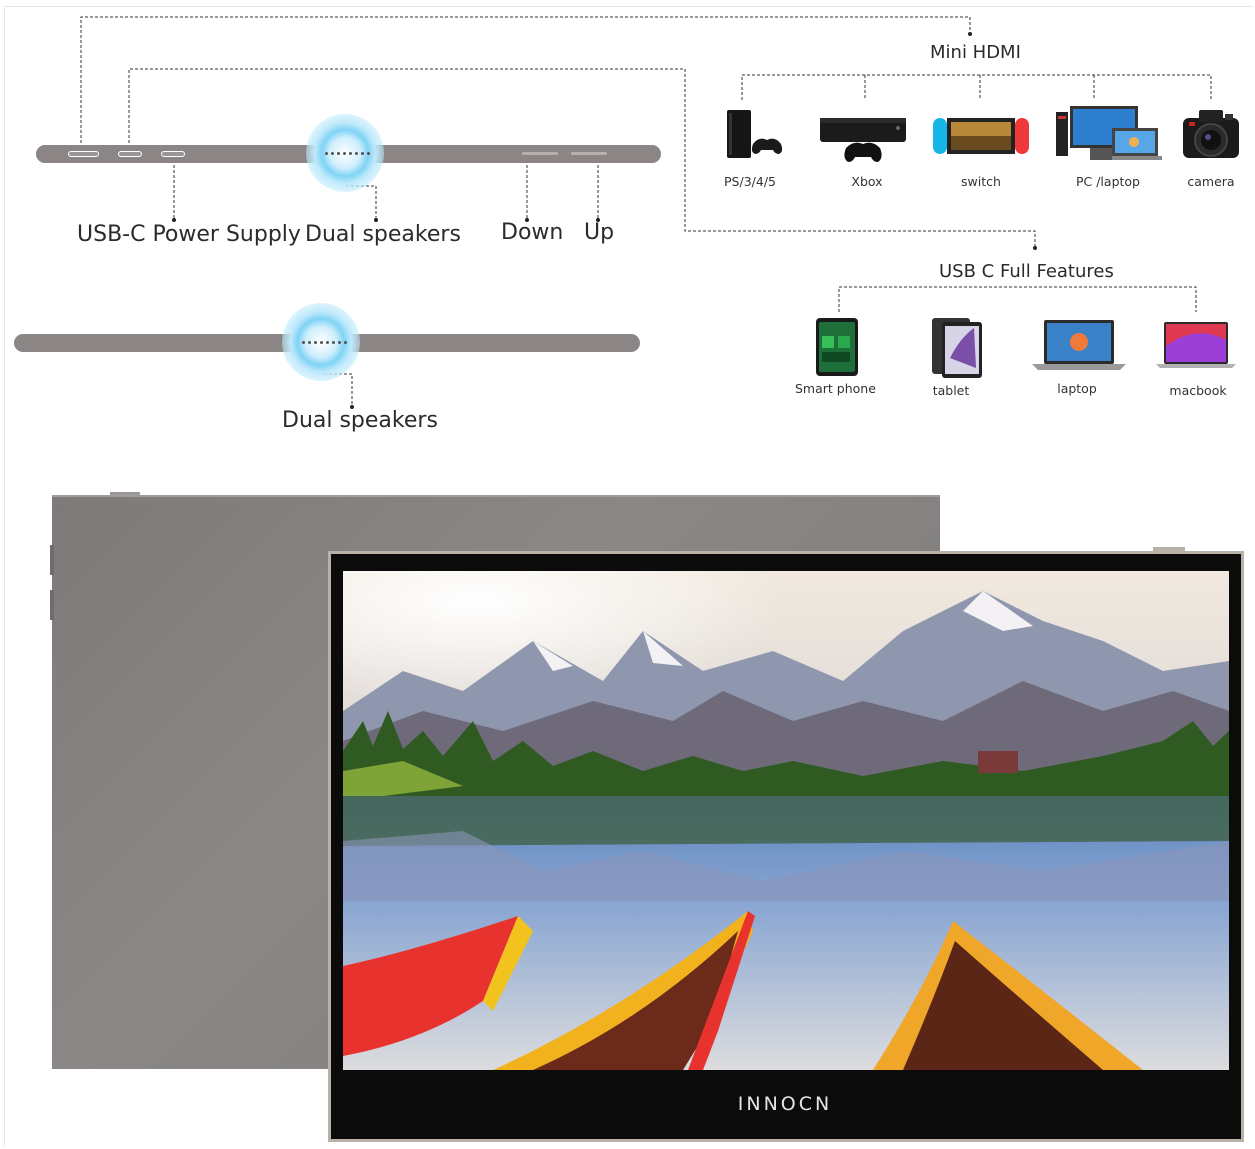  What do you see at coordinates (1211, 181) in the screenshot?
I see `camera-label: camera` at bounding box center [1211, 181].